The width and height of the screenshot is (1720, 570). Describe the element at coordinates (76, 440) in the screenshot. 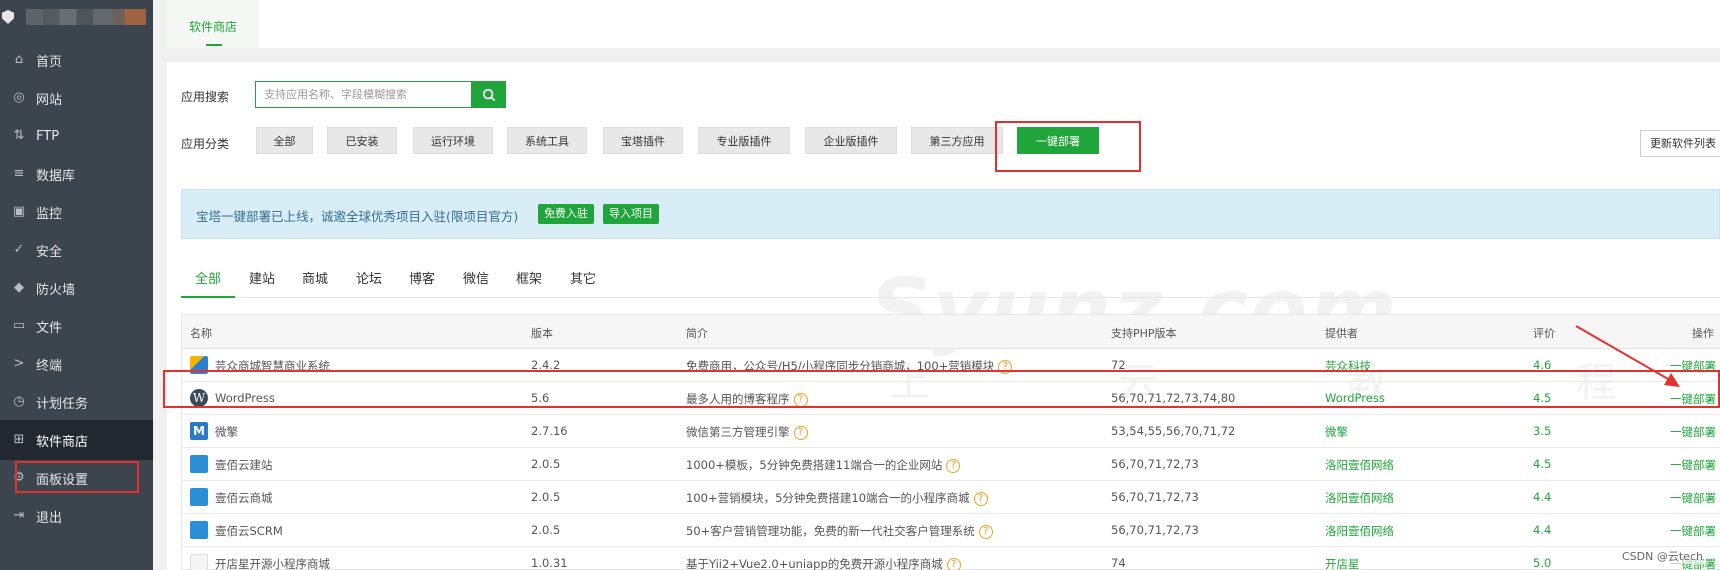

I see `sidebar-item-app-store: ⊞ 软件商店` at that location.